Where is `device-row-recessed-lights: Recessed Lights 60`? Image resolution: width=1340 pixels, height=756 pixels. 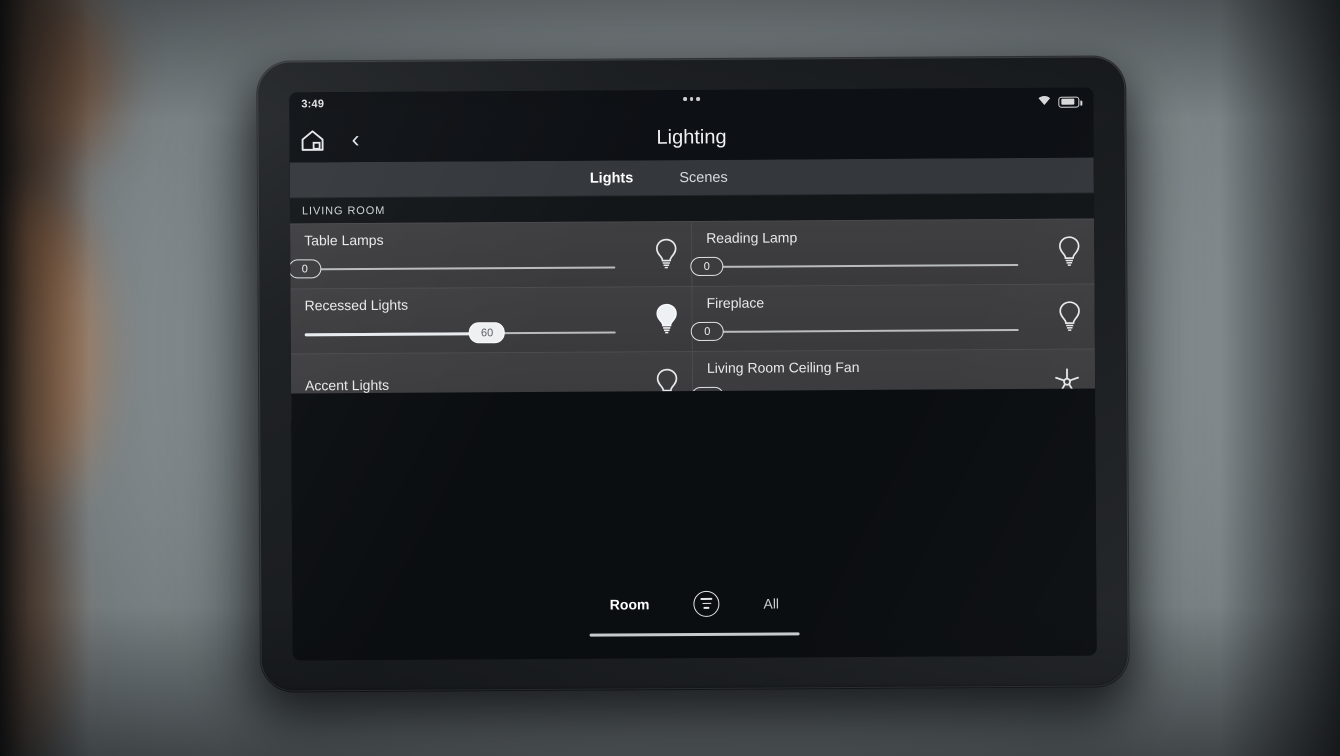 device-row-recessed-lights: Recessed Lights 60 is located at coordinates (491, 321).